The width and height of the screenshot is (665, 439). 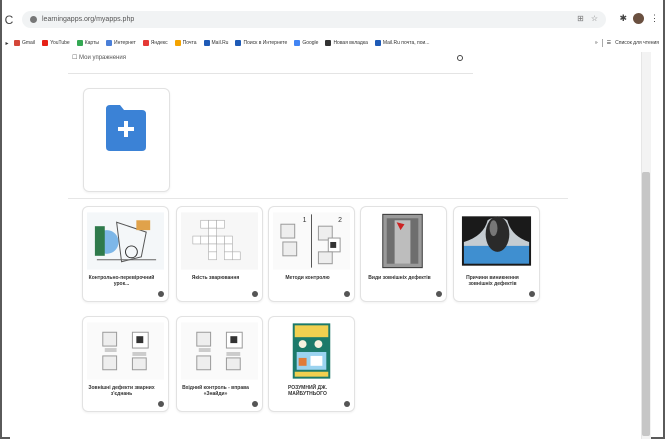 I want to click on app-title: Зовнішні дефекти зварних з'єднань, so click(x=121, y=391).